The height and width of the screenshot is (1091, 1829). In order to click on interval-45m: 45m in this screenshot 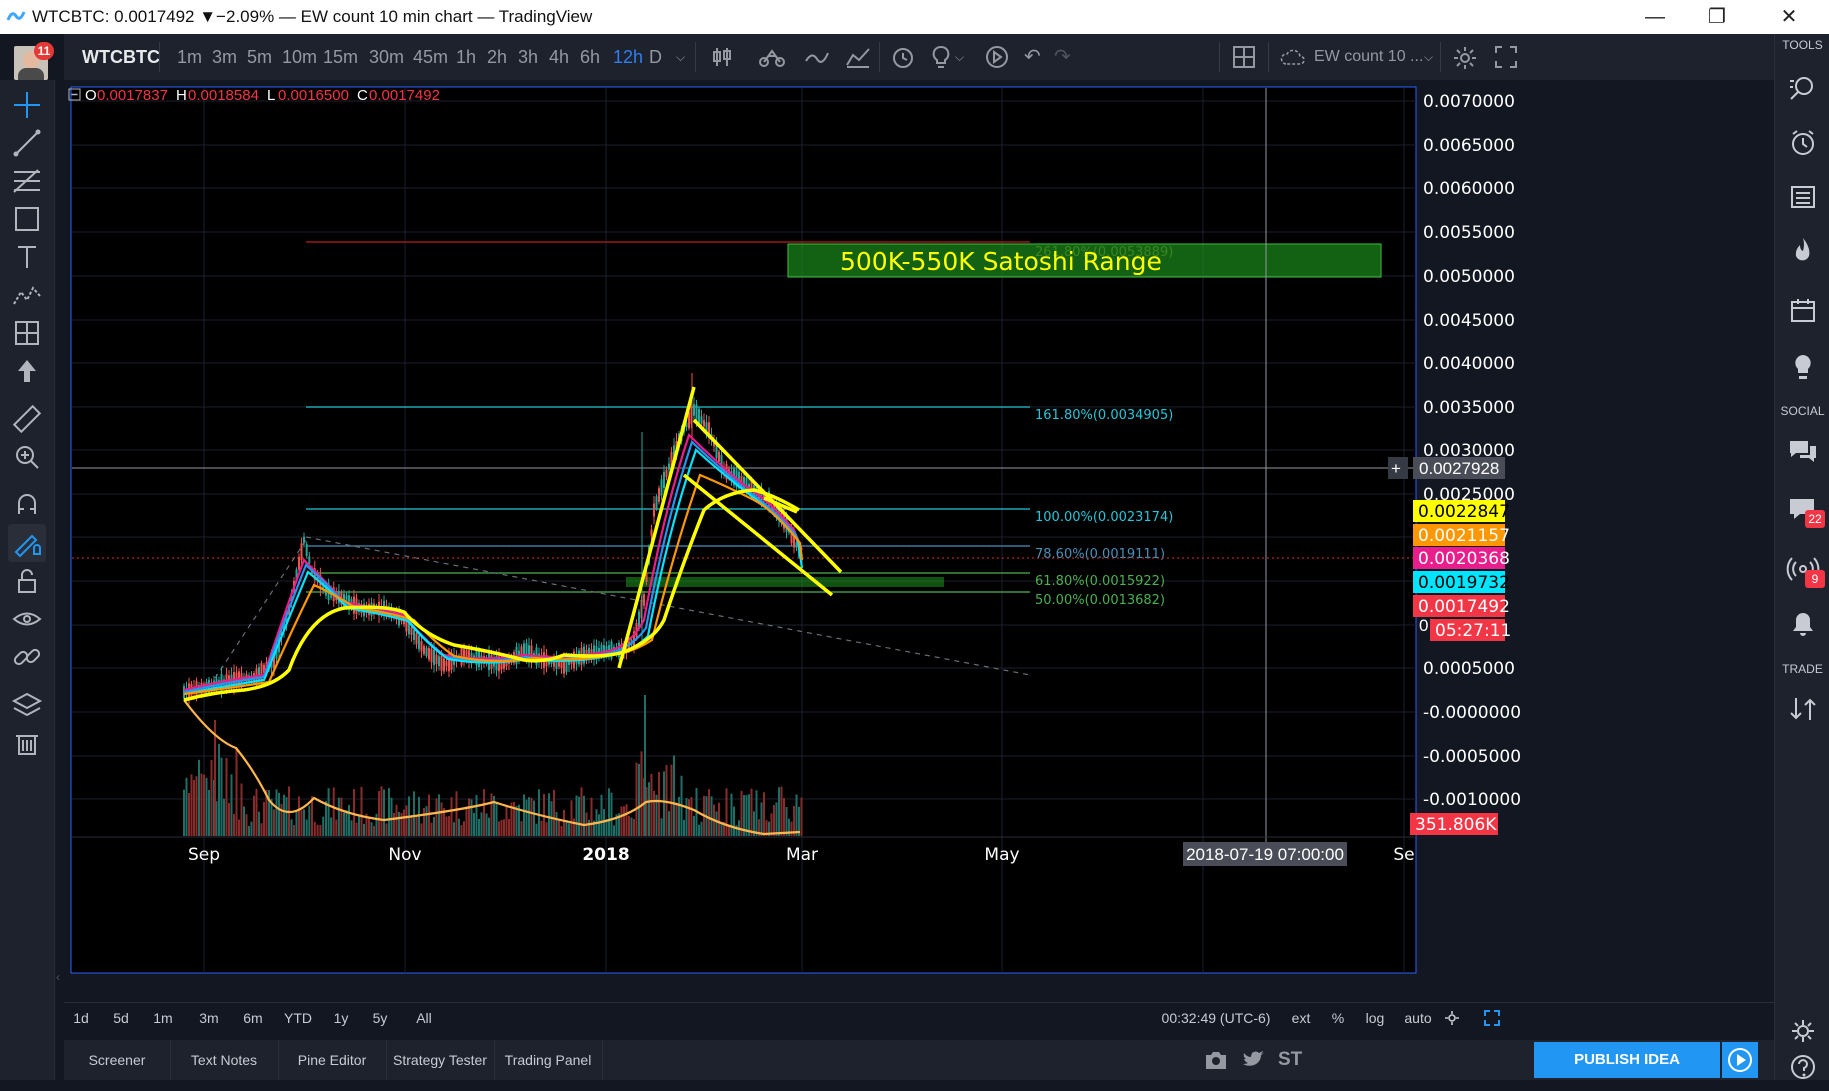, I will do `click(430, 57)`.